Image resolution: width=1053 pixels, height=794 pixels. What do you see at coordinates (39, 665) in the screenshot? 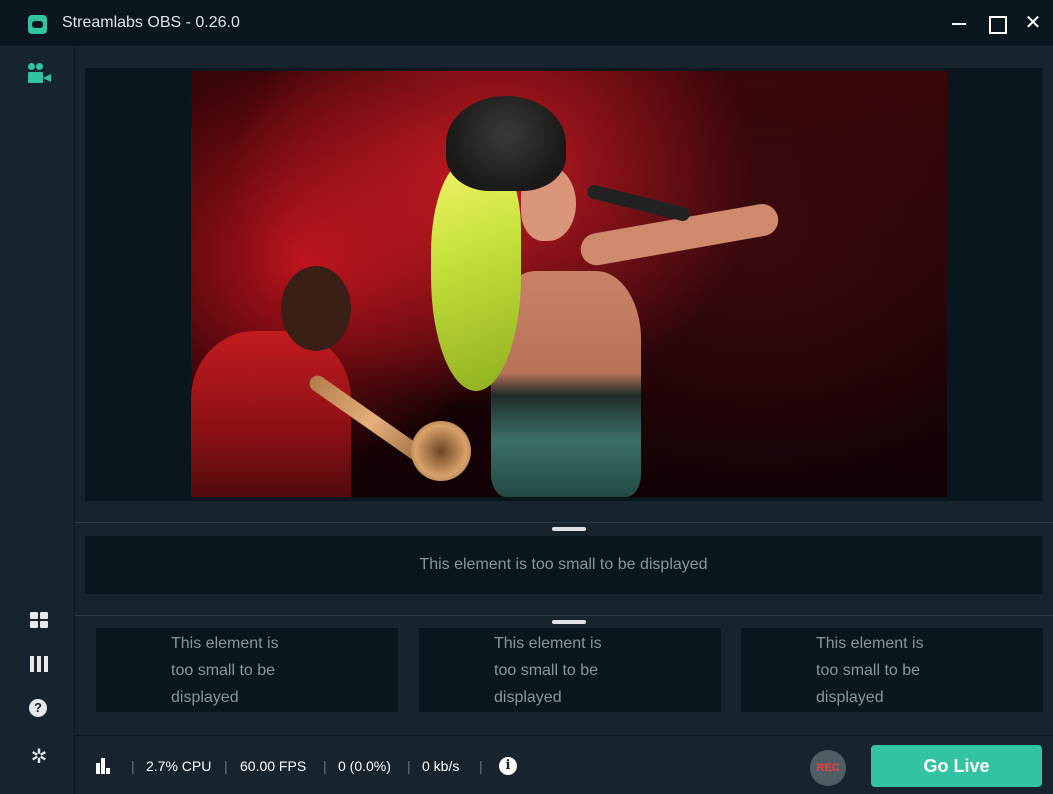
I see `mixer-icon` at bounding box center [39, 665].